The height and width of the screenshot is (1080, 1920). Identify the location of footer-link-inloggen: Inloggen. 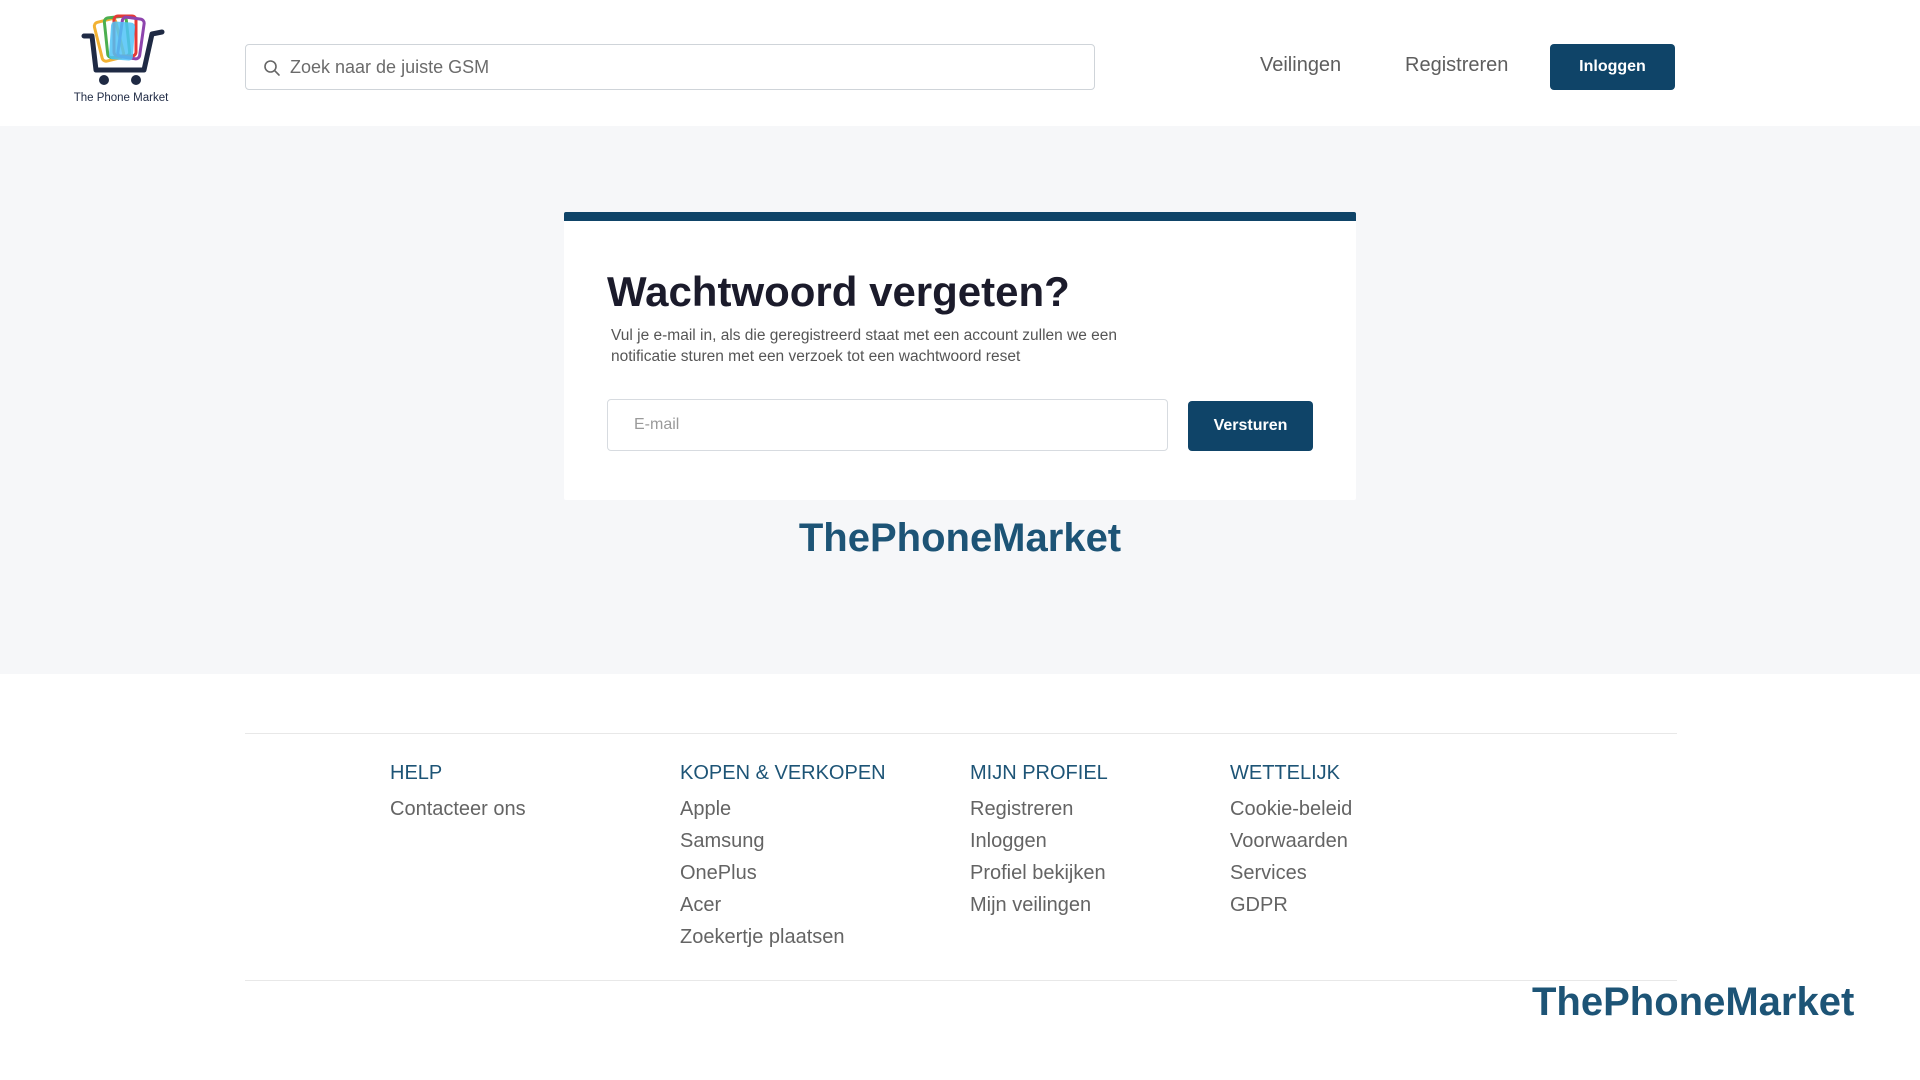
(1039, 841).